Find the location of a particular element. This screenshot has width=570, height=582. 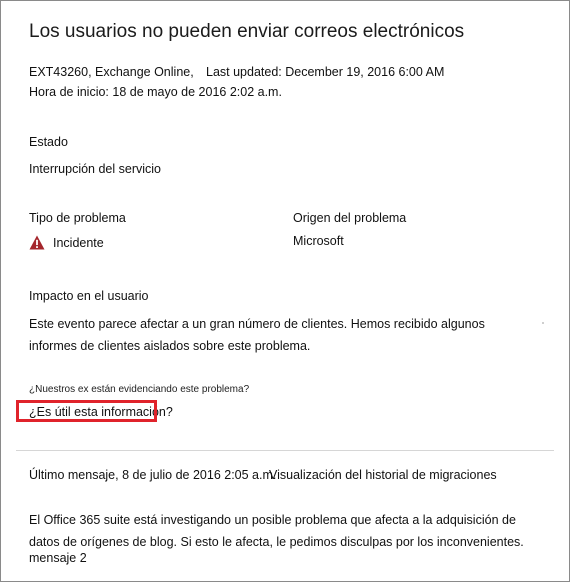

highlight-box is located at coordinates (86, 411).